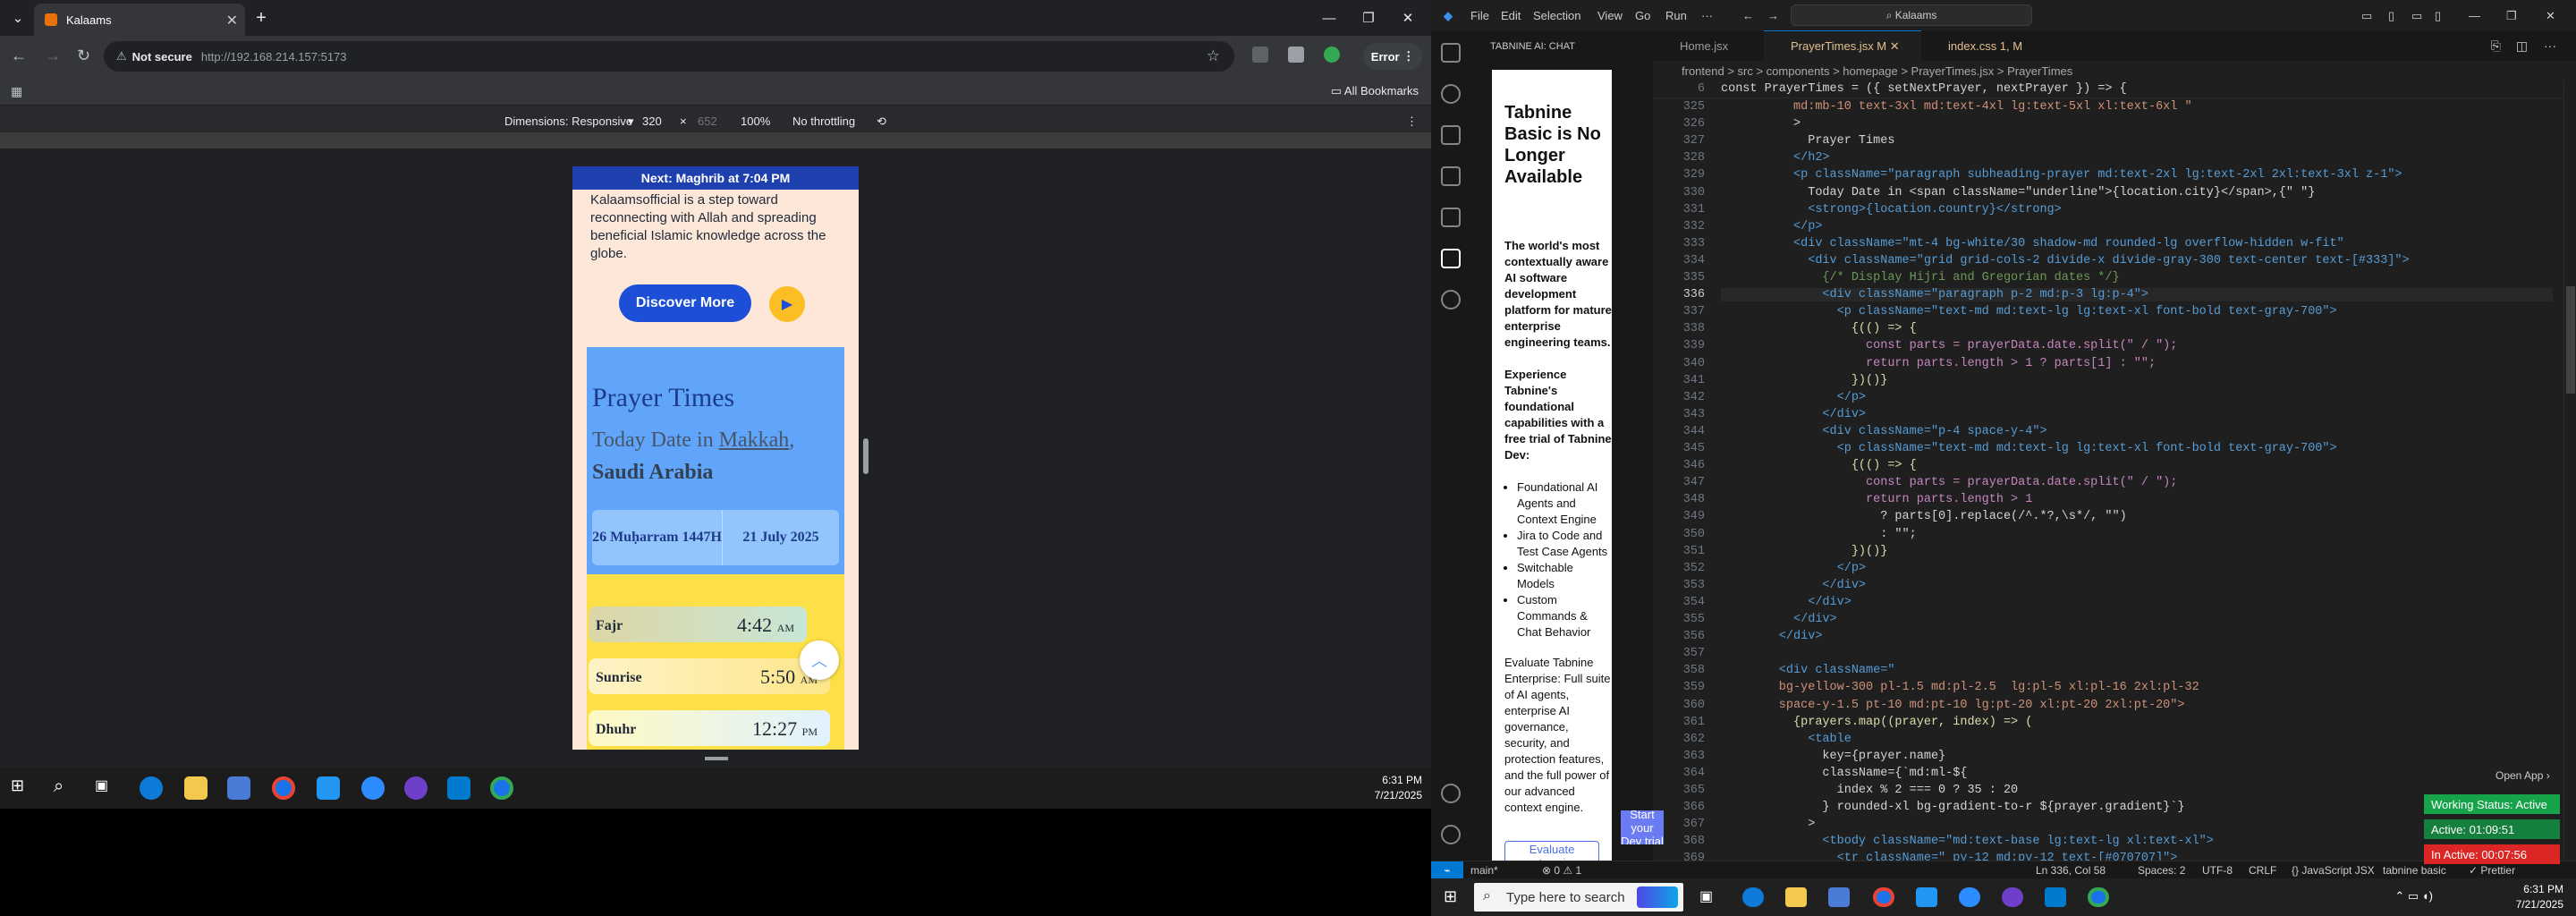 Image resolution: width=2576 pixels, height=916 pixels. What do you see at coordinates (1911, 15) in the screenshot?
I see `command-center-search: ⌕ Kalaams` at bounding box center [1911, 15].